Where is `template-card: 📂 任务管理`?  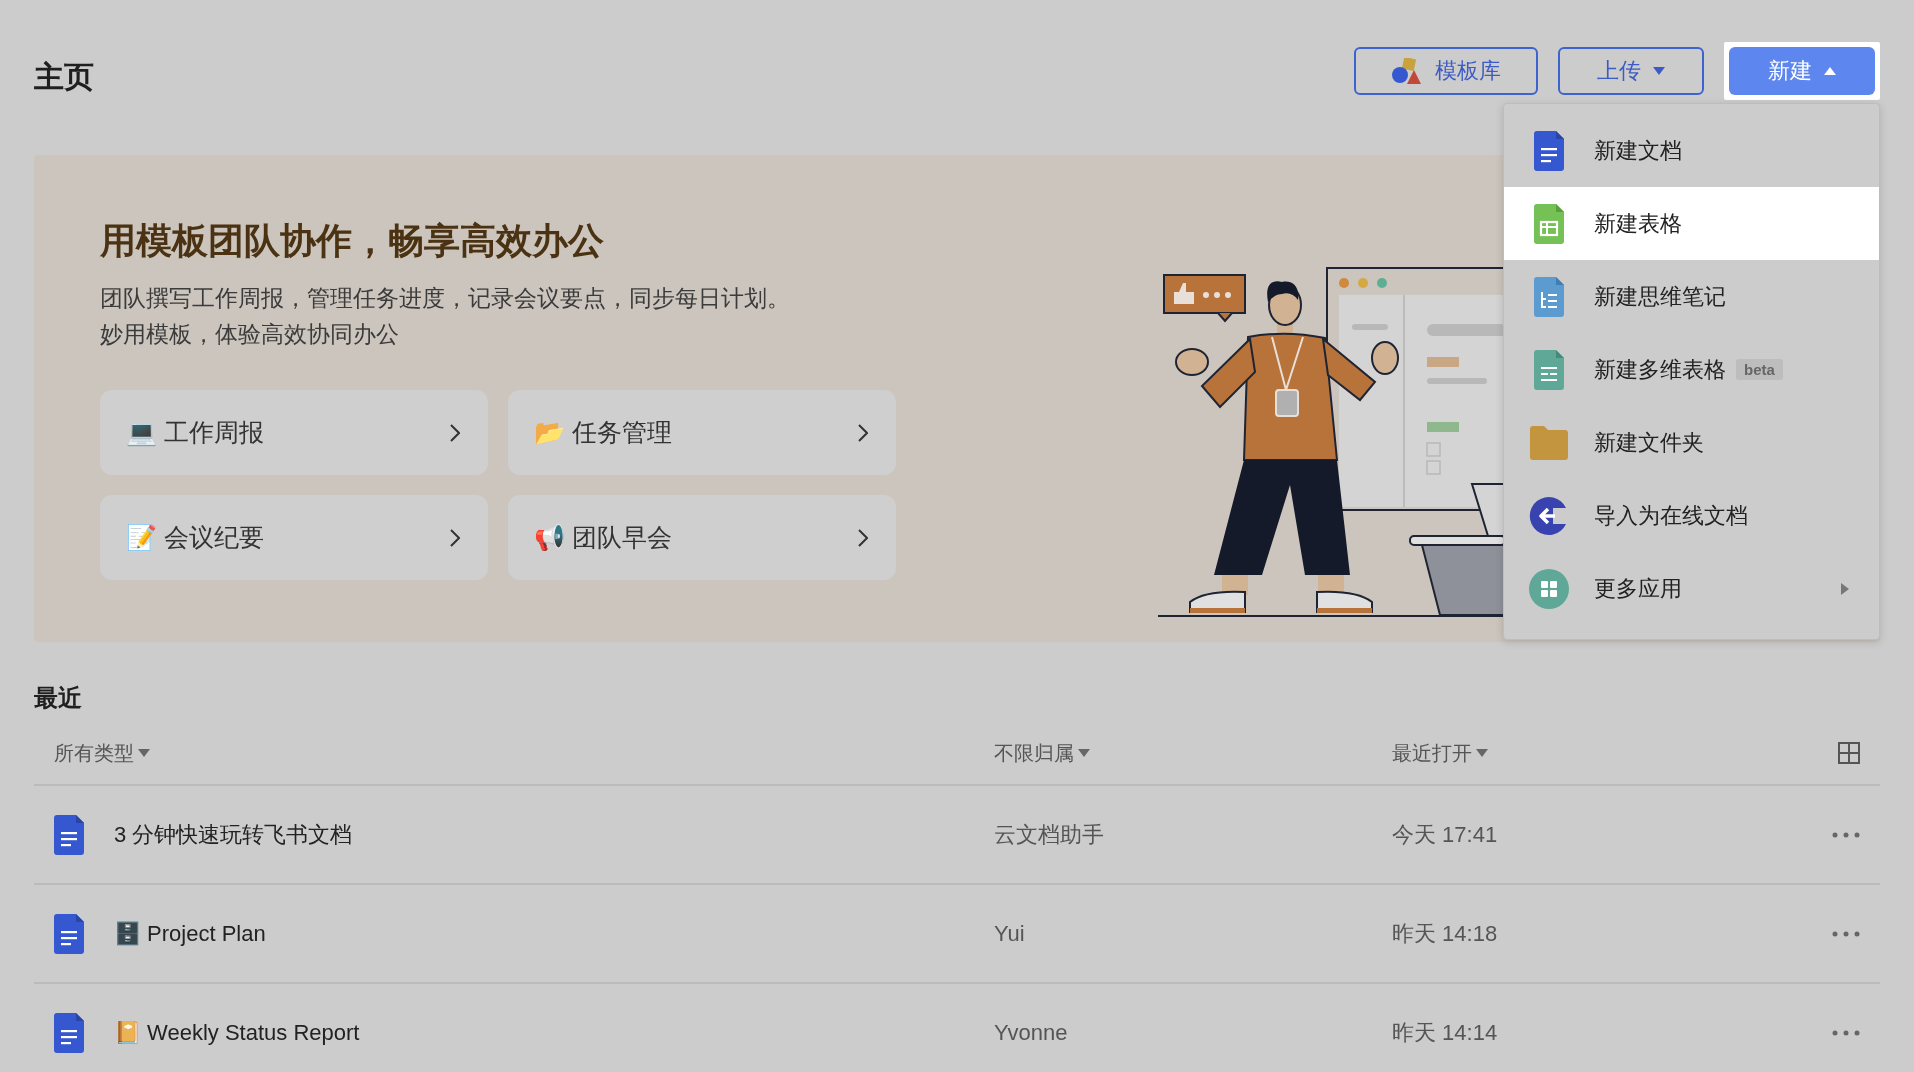 template-card: 📂 任务管理 is located at coordinates (702, 432).